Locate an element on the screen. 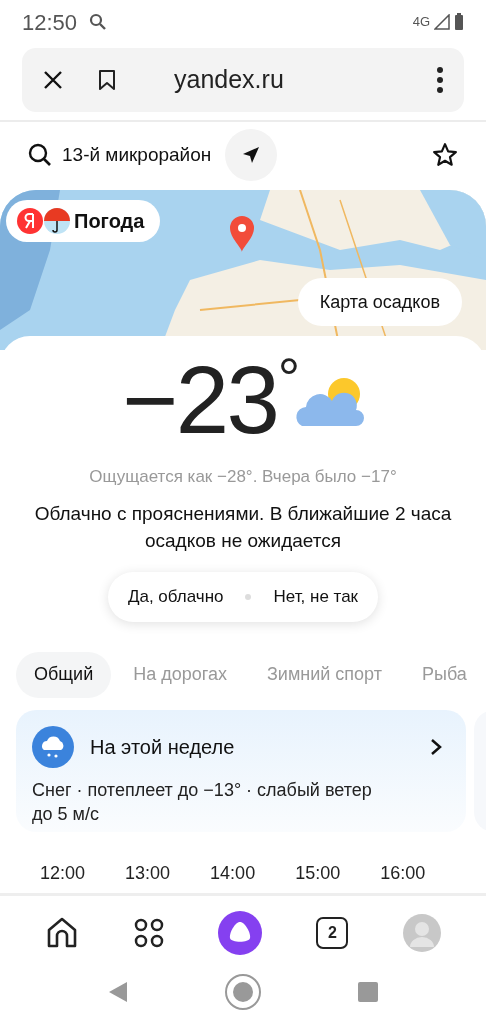 The image size is (486, 1024). location-name: 13-й микрорайон is located at coordinates (137, 155).